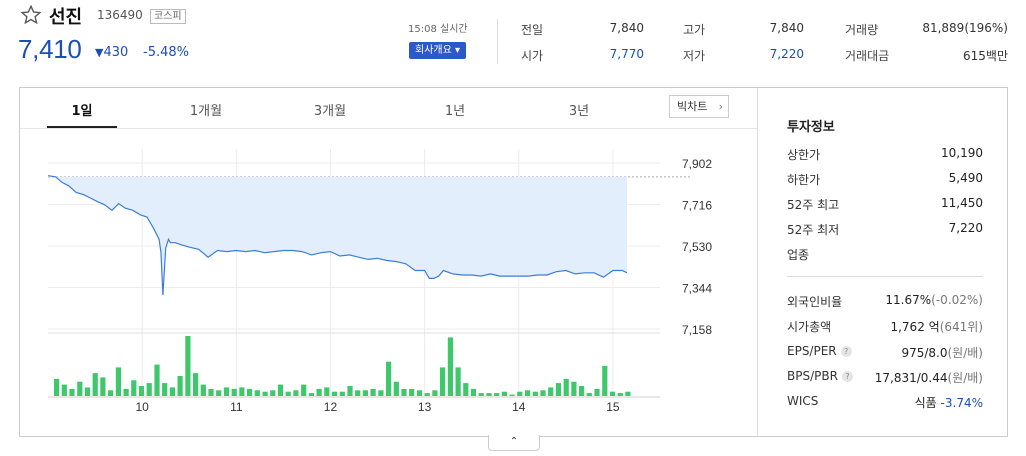 Image resolution: width=1026 pixels, height=456 pixels. I want to click on company-overview-button: 회사개요 ▾, so click(437, 50).